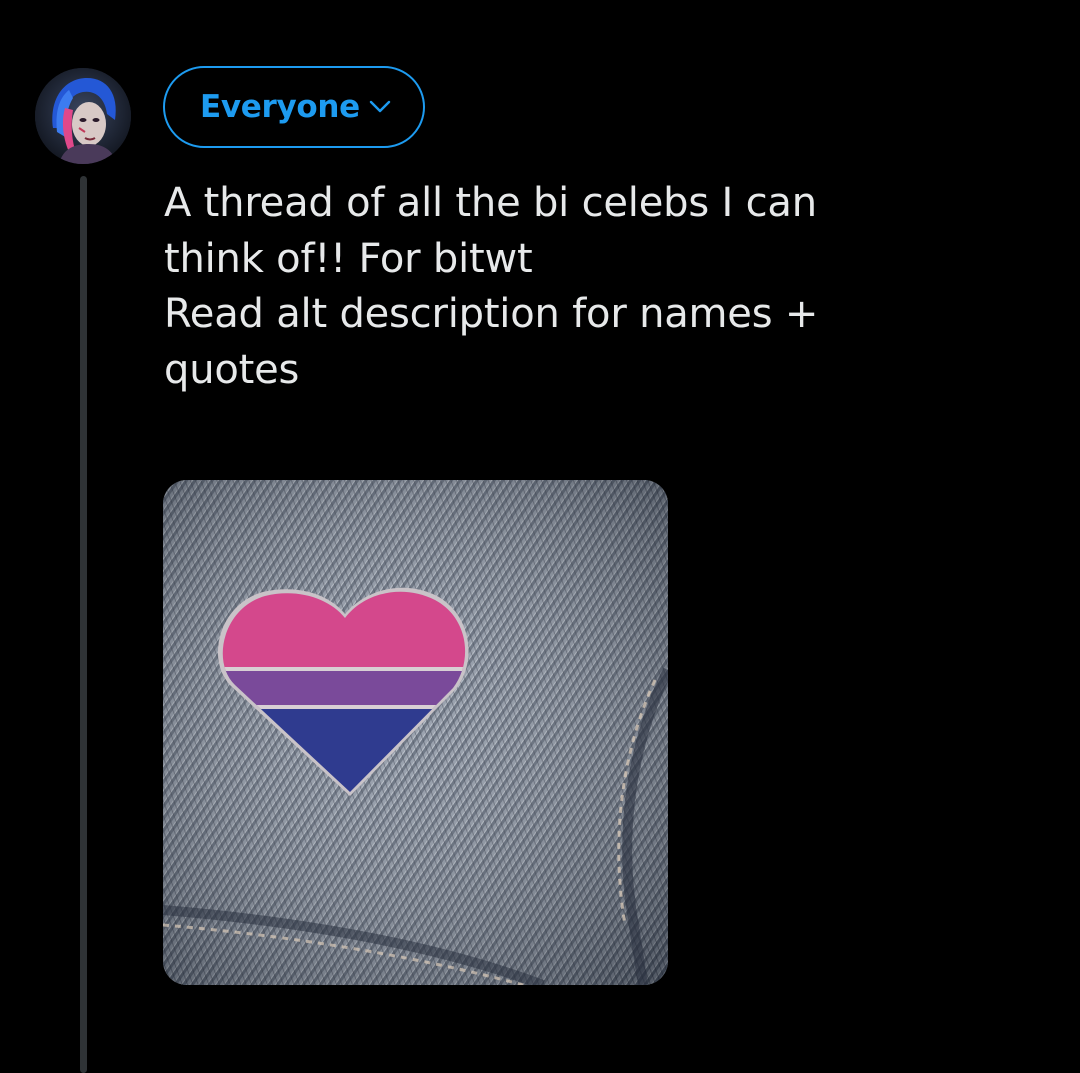 This screenshot has width=1080, height=1073. Describe the element at coordinates (490, 203) in the screenshot. I see `tweet-text-line: A thread of all the bi celebs I can` at that location.